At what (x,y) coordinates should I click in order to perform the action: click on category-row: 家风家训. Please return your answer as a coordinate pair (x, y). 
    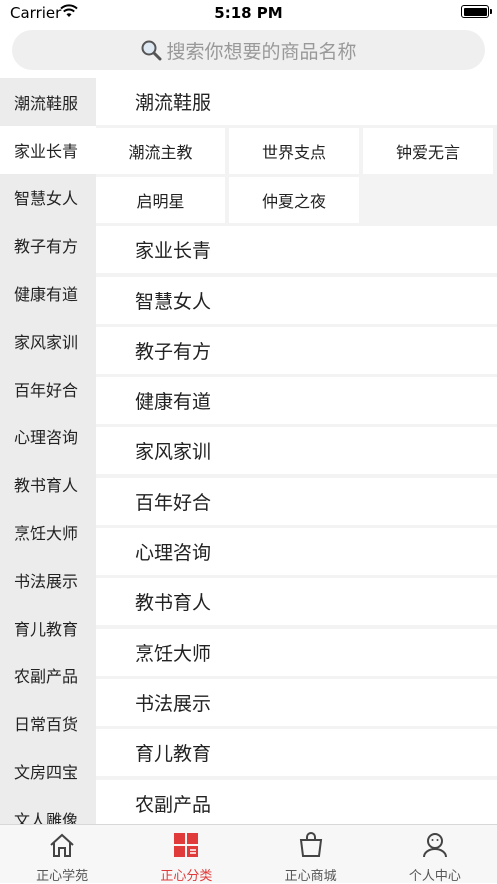
    Looking at the image, I should click on (296, 451).